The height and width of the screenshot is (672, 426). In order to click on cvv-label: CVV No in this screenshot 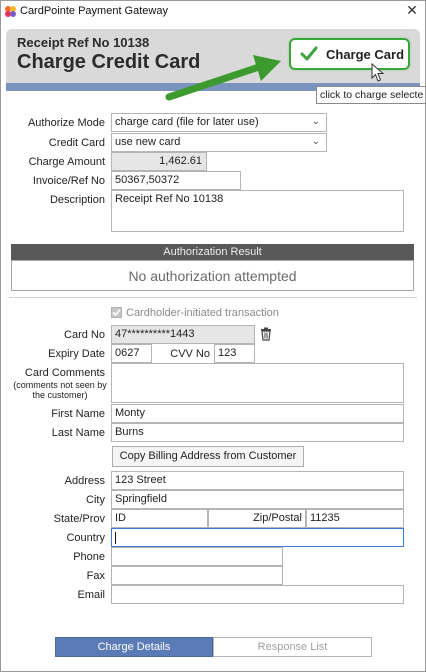, I will do `click(190, 354)`.